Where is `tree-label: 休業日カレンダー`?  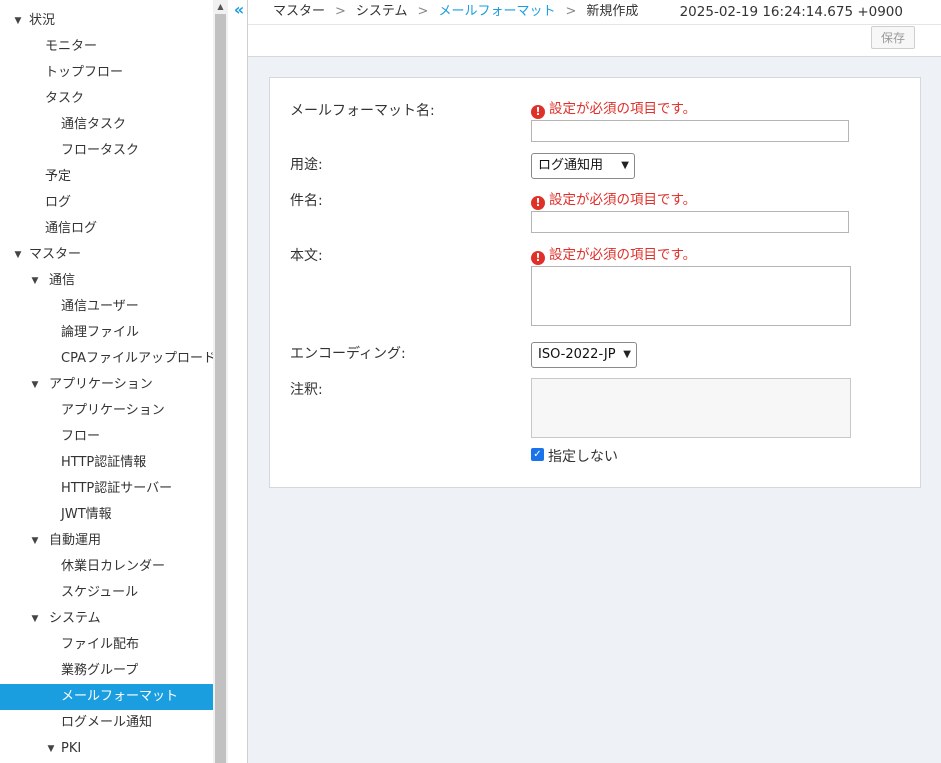
tree-label: 休業日カレンダー is located at coordinates (113, 566).